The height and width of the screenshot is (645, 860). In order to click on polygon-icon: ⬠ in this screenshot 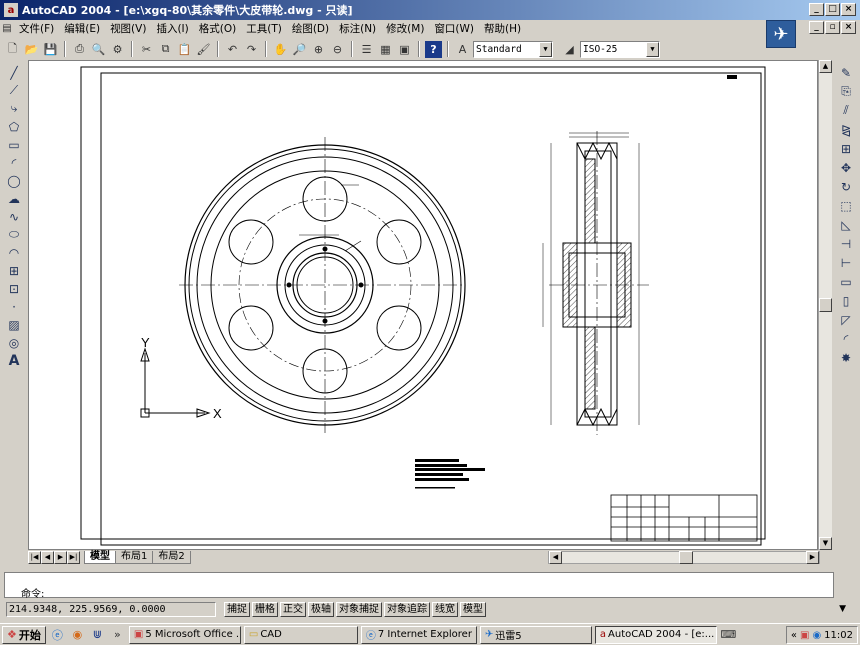, I will do `click(14, 126)`.